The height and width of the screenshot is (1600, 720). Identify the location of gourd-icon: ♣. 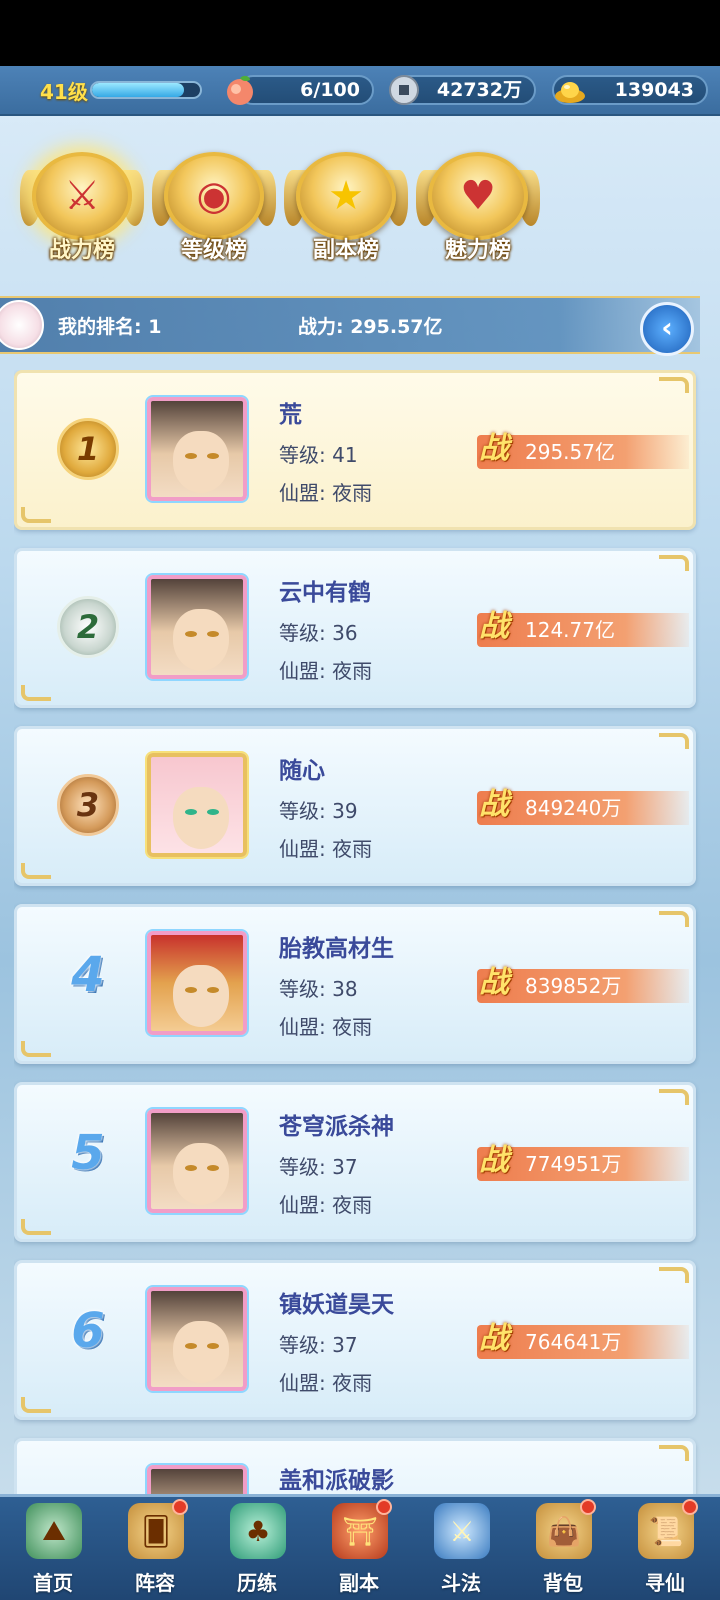
(258, 1531).